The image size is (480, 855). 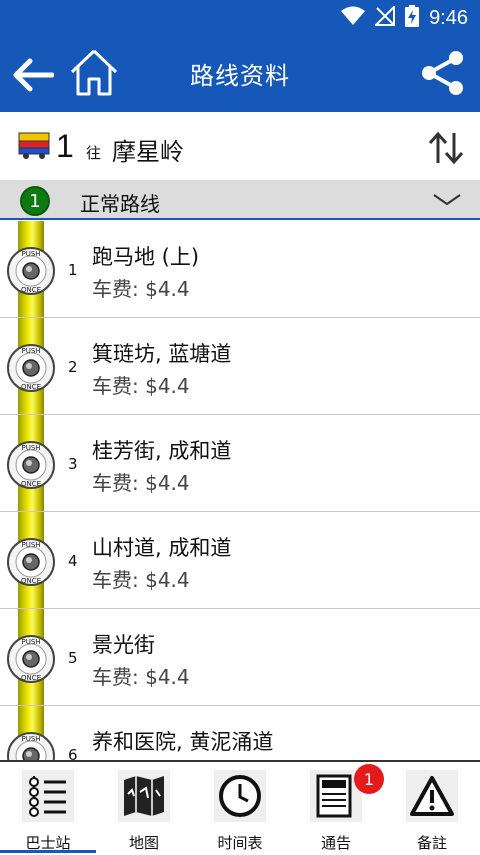 I want to click on stop-row: PUSH ONCE 4 山村道, 成和道 车费: $4.4, so click(x=240, y=560).